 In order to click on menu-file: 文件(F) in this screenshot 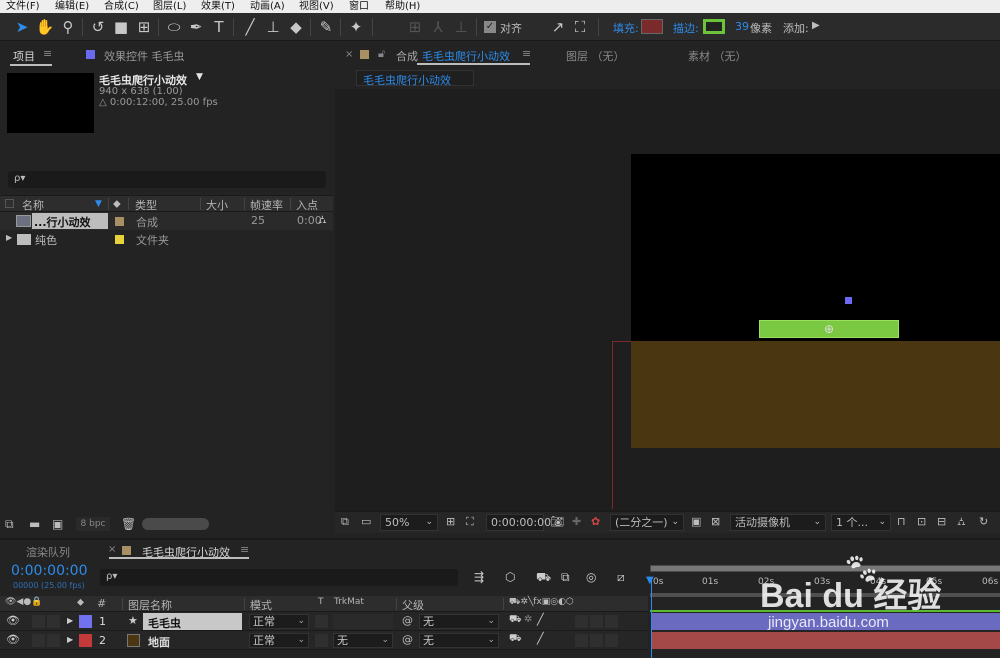, I will do `click(23, 6)`.